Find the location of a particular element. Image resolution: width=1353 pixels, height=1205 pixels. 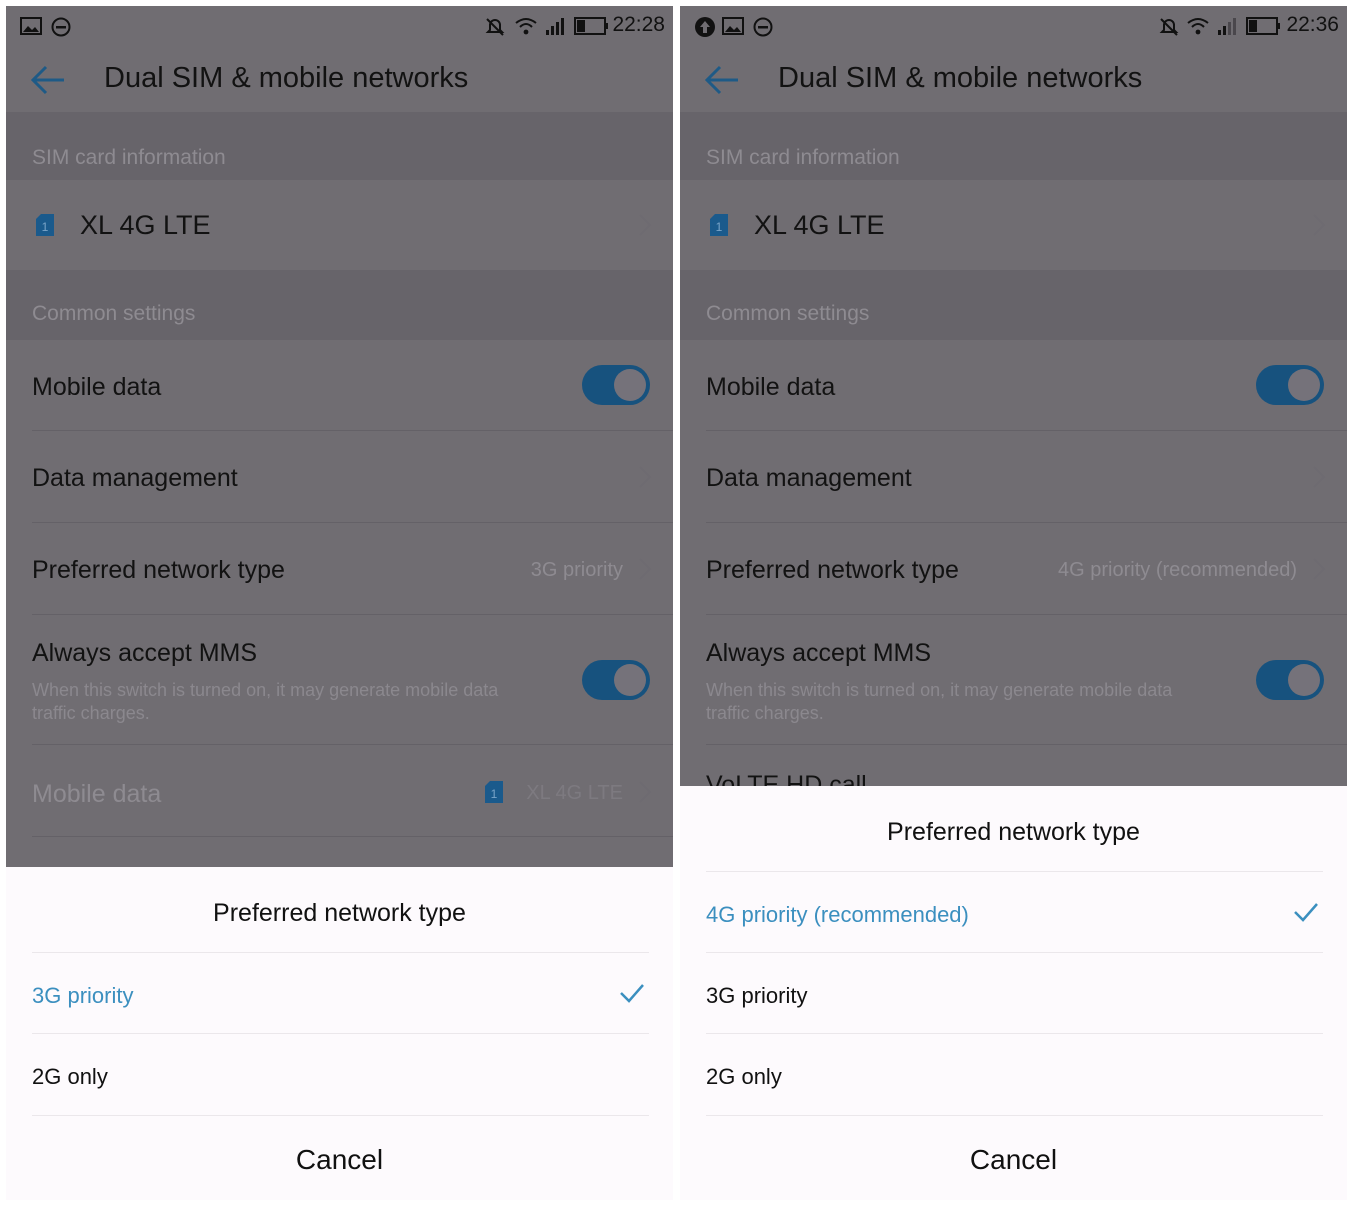

sim-badge-number: 1 is located at coordinates (45, 227).